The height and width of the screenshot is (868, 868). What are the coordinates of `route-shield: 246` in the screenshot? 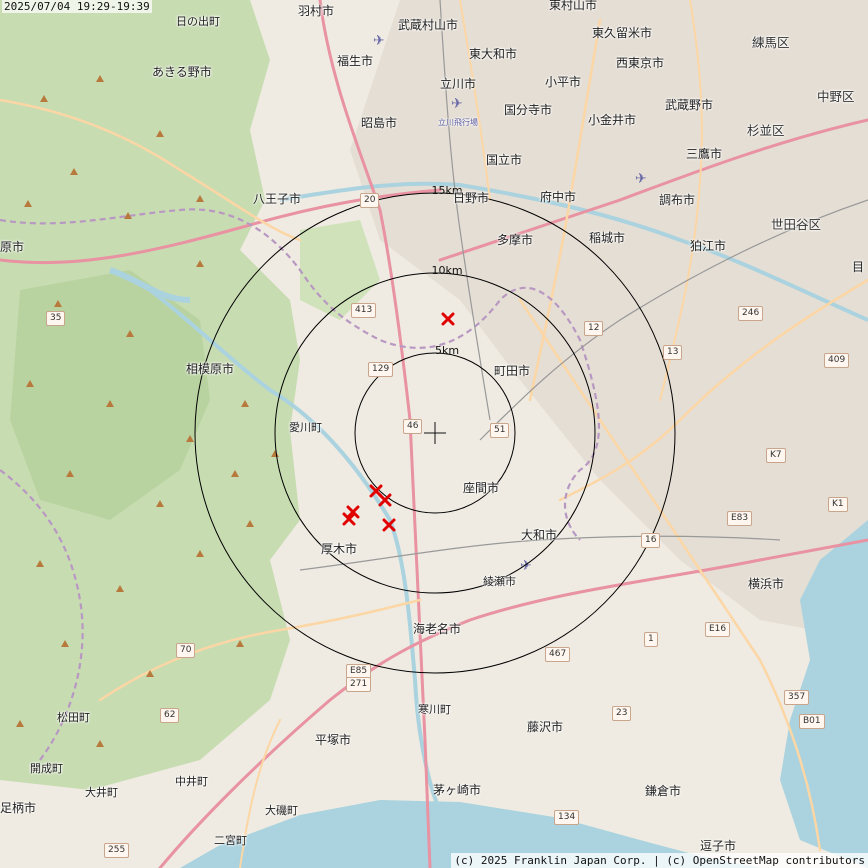 It's located at (751, 313).